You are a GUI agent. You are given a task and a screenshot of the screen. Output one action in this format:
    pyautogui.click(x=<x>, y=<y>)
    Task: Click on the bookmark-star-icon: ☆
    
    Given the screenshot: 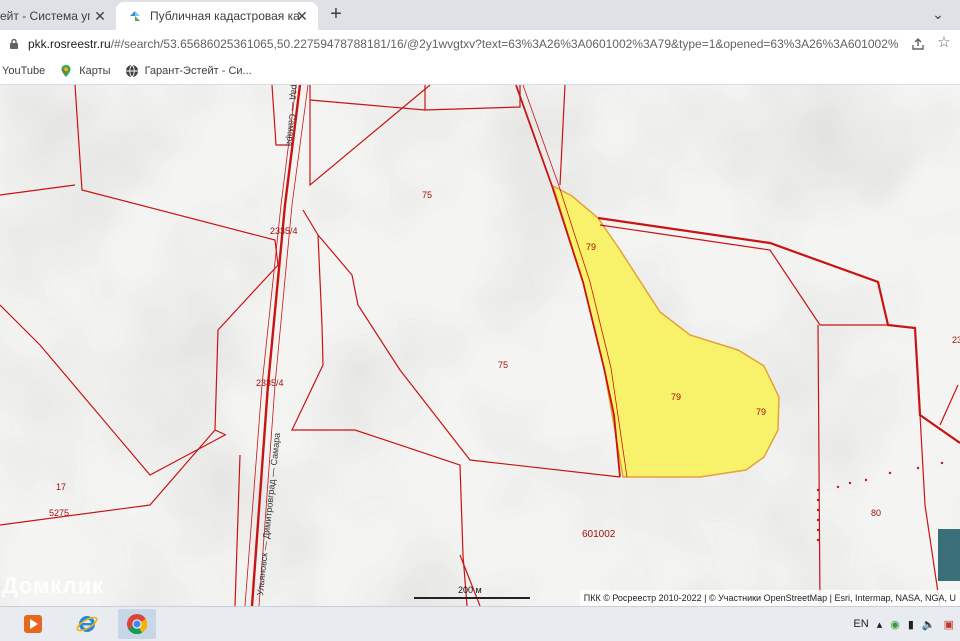 What is the action you would take?
    pyautogui.click(x=944, y=43)
    